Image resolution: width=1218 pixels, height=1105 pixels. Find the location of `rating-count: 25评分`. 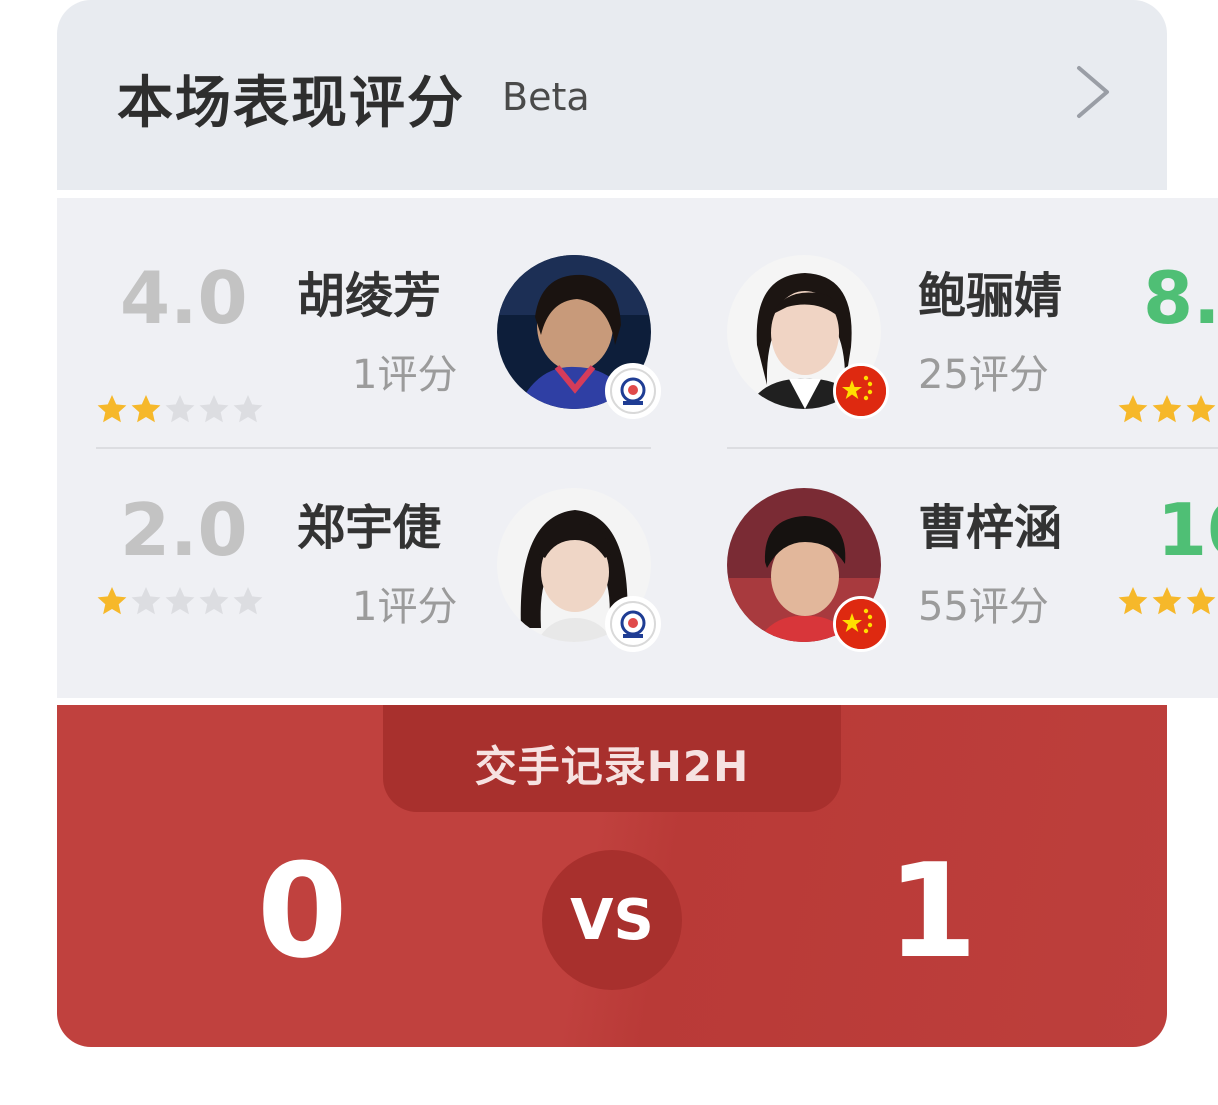

rating-count: 25评分 is located at coordinates (983, 375).